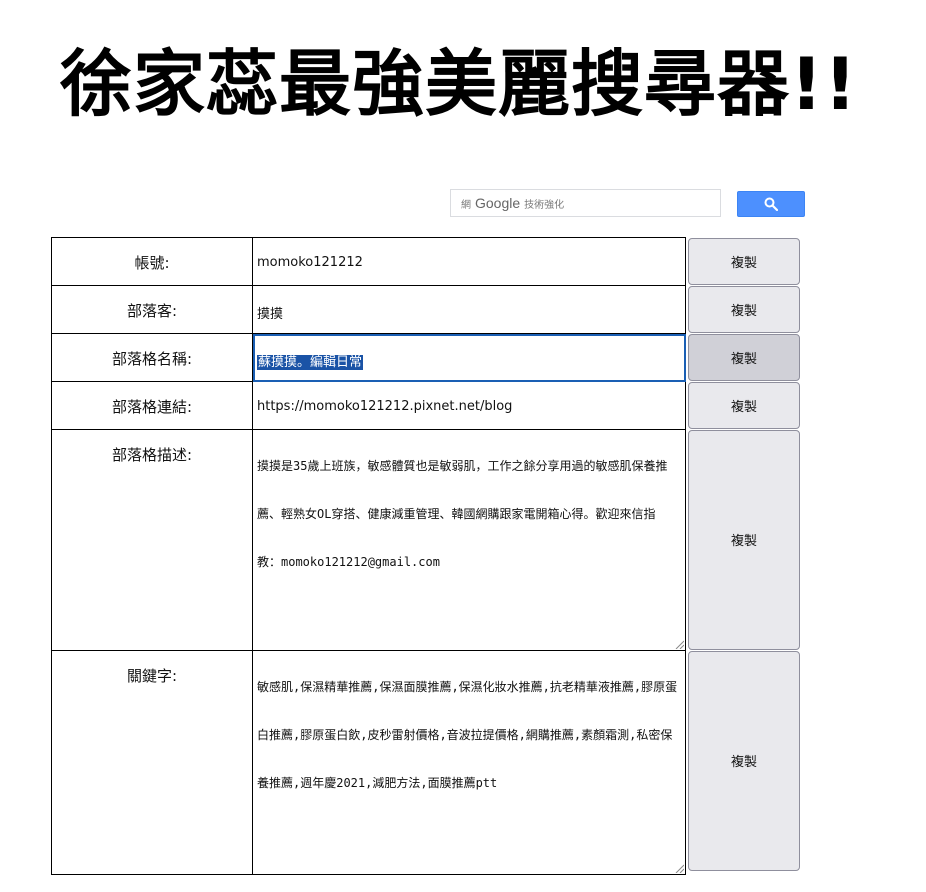 This screenshot has width=926, height=892. What do you see at coordinates (469, 357) in the screenshot?
I see `blog-name-field: 蘇摸摸。編輯日常` at bounding box center [469, 357].